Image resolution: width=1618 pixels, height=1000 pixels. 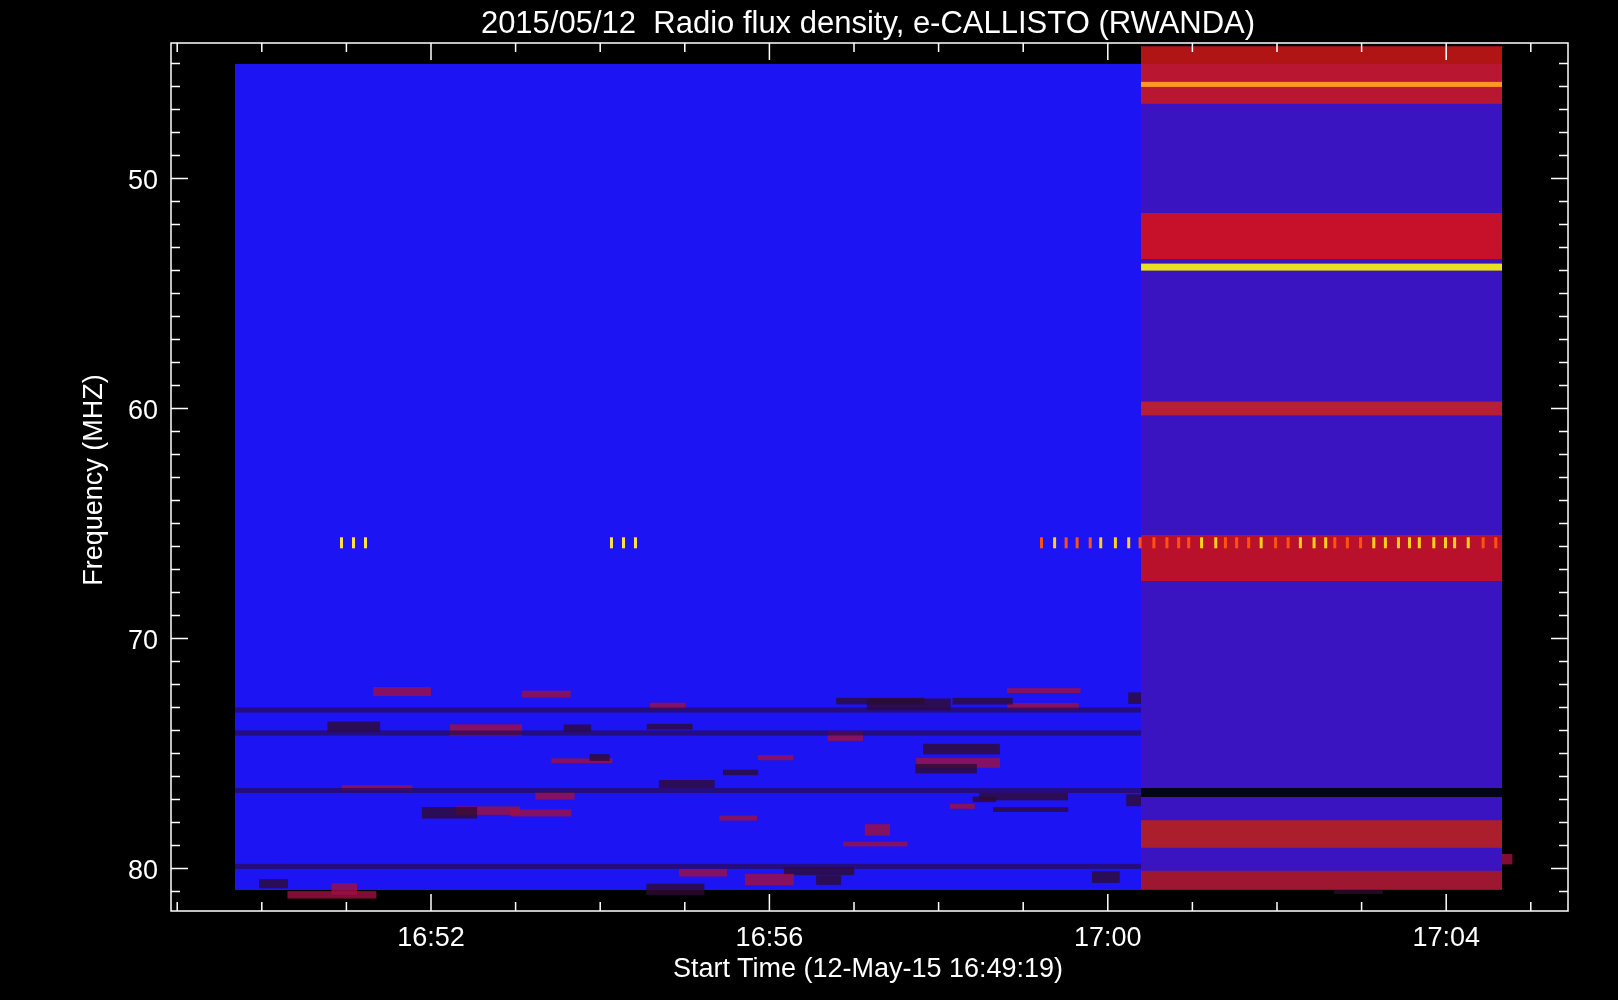 I want to click on tick-label: 80, so click(x=142, y=869).